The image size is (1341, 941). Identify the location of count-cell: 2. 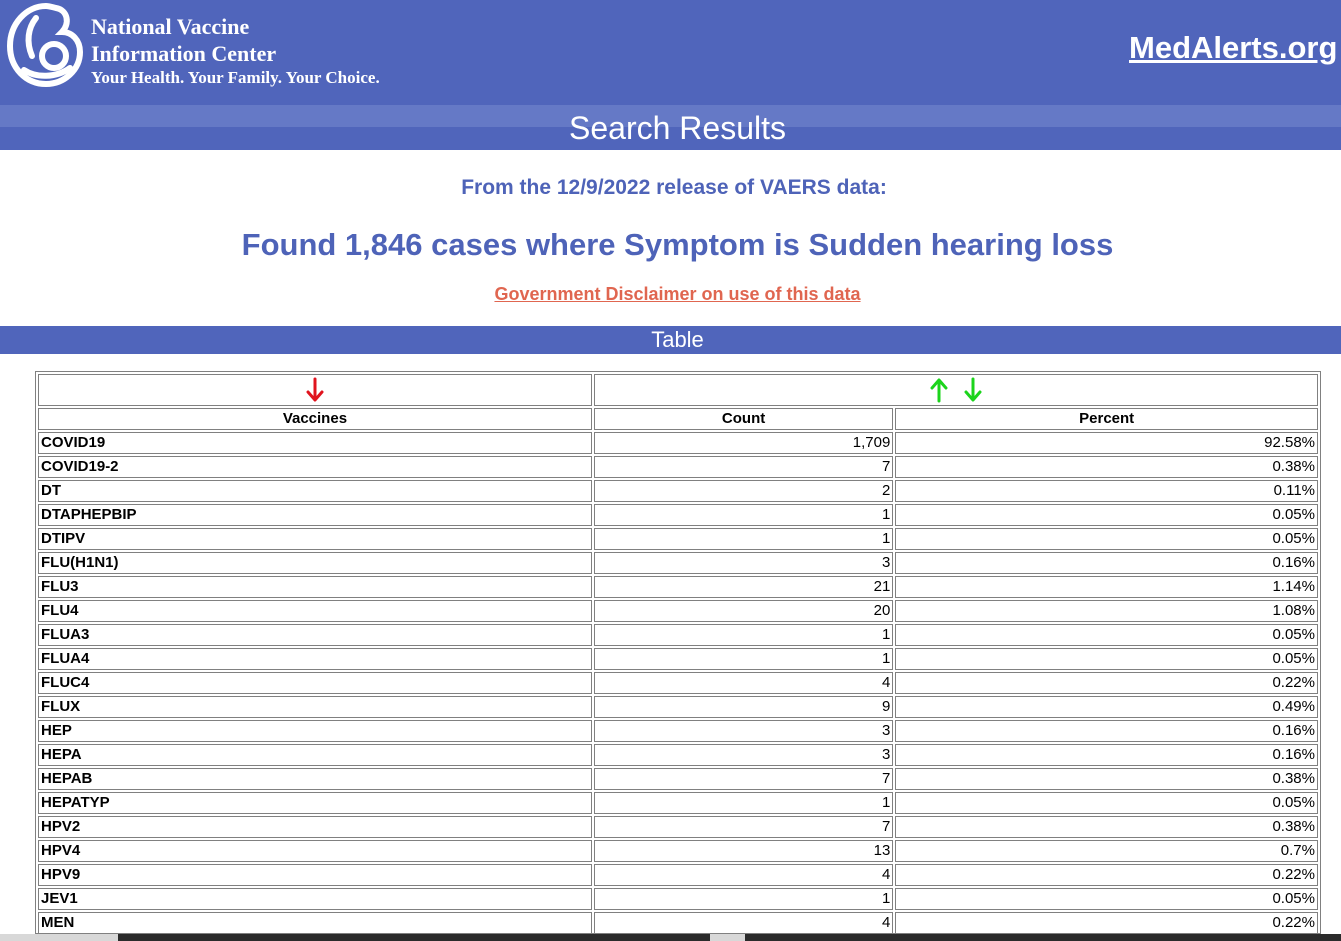
(743, 491).